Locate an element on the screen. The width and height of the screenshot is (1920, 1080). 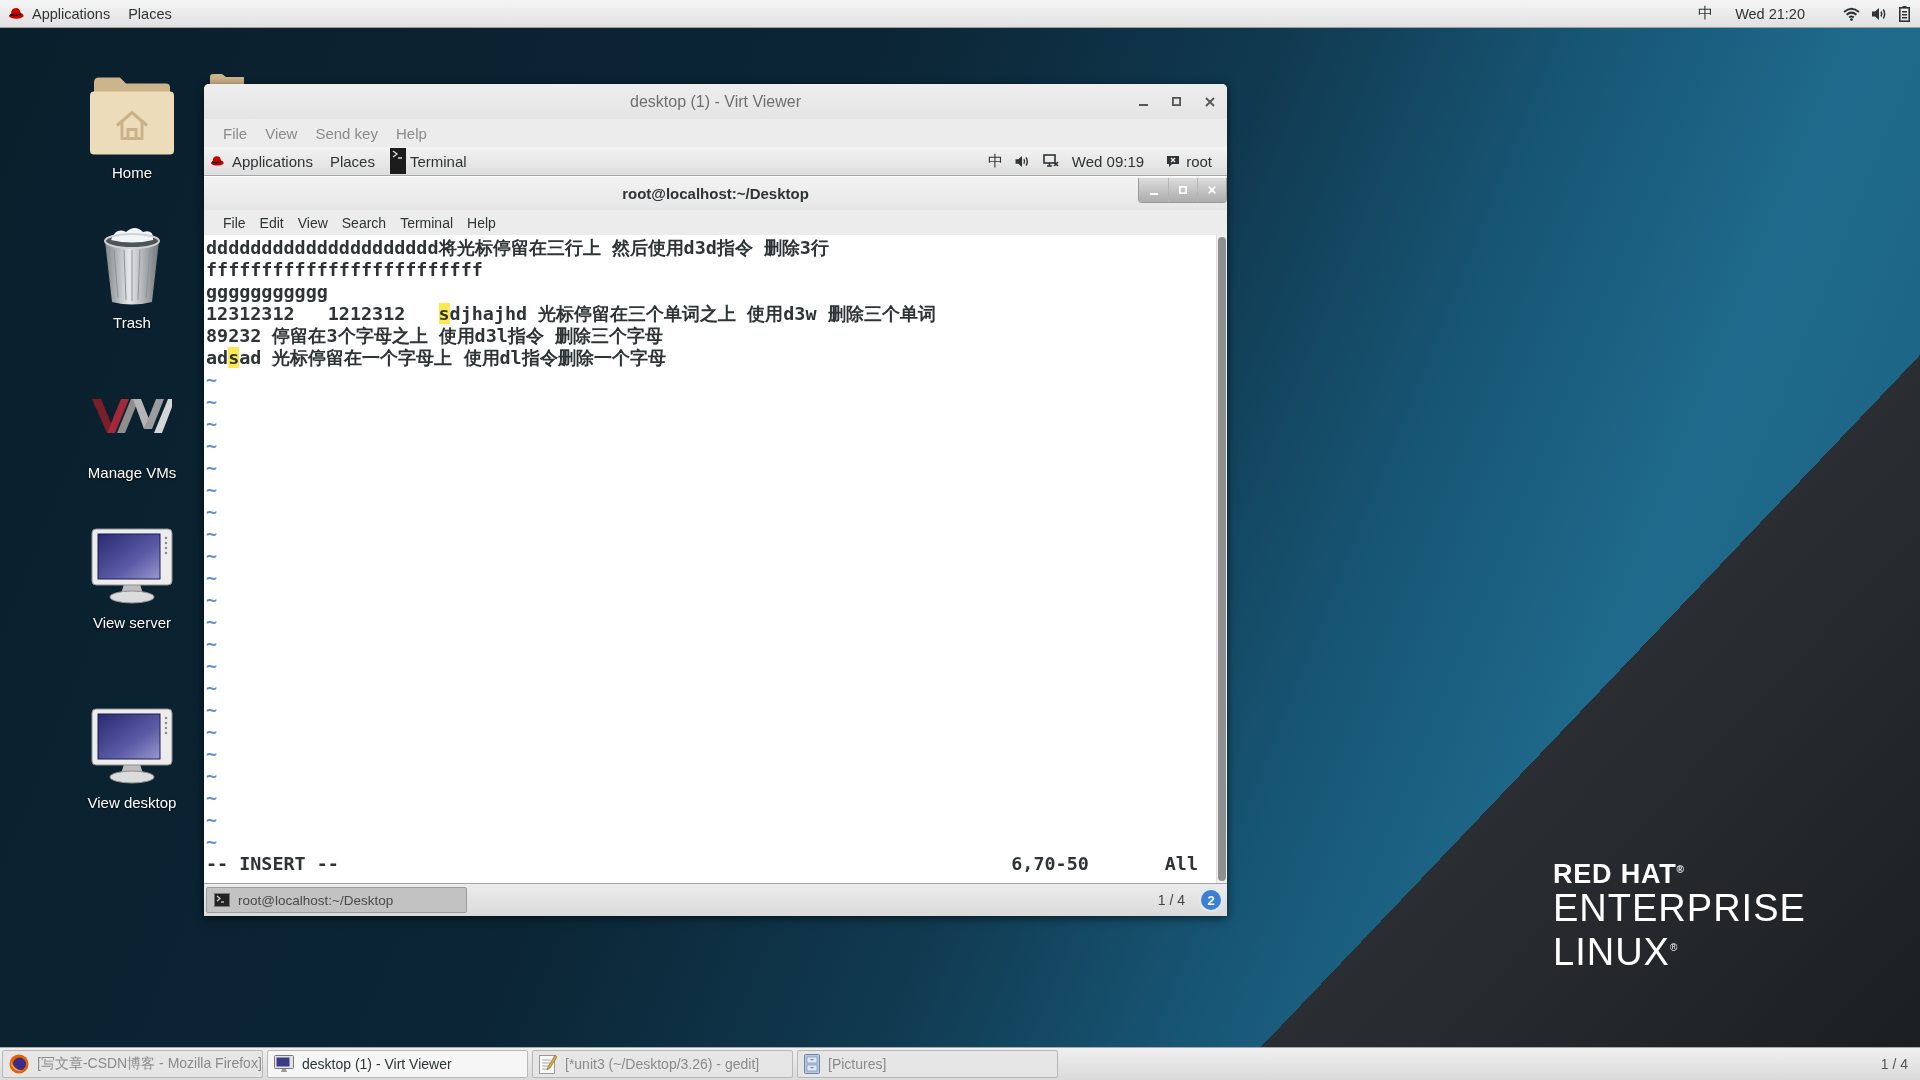
terminal-line: 12312312 1212312 sdjhajhd 光标停留在三个单词之上 使用d3w 删除三个单词 is located at coordinates (571, 314).